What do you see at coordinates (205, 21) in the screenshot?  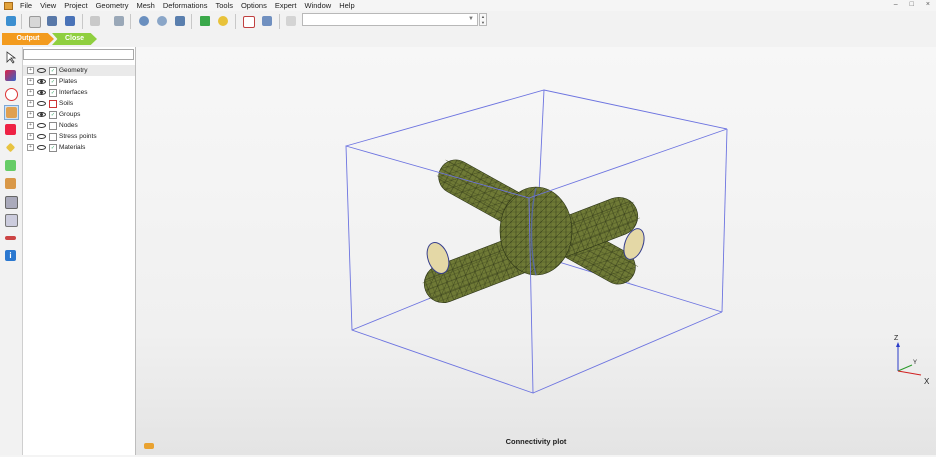 I see `add-icon` at bounding box center [205, 21].